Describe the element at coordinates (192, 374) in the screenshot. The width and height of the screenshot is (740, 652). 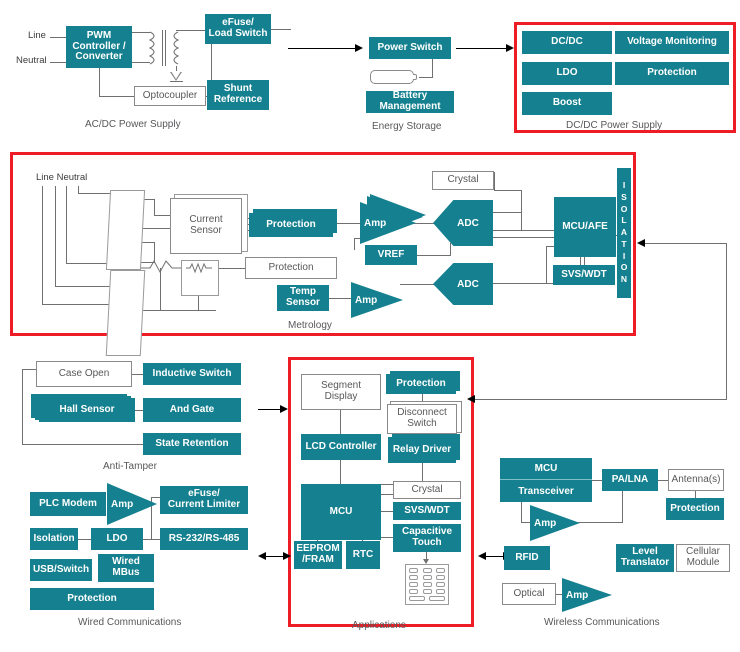
I see `block-inductive-switch: Inductive Switch` at that location.